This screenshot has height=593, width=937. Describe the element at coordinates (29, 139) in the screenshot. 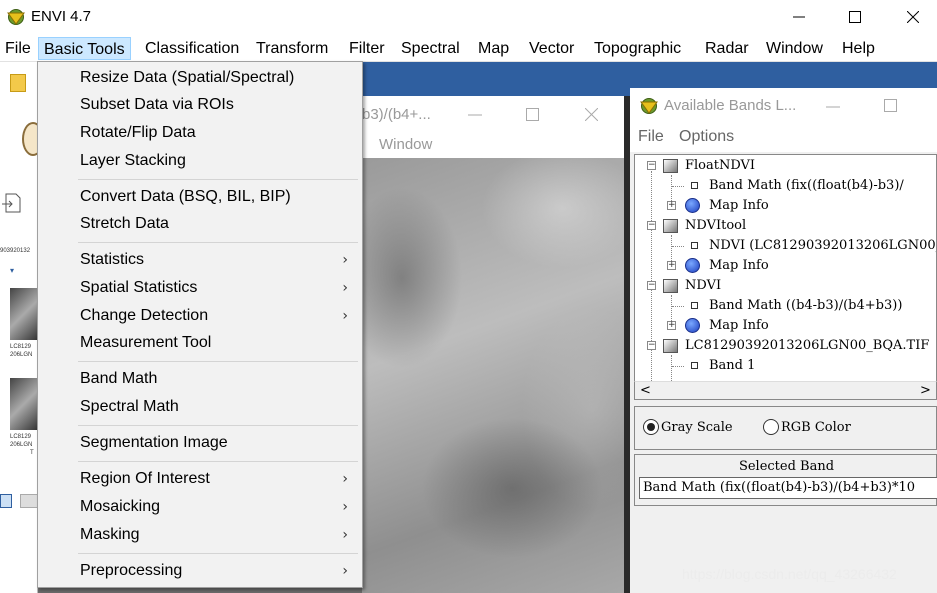

I see `user-avatar-icon` at that location.